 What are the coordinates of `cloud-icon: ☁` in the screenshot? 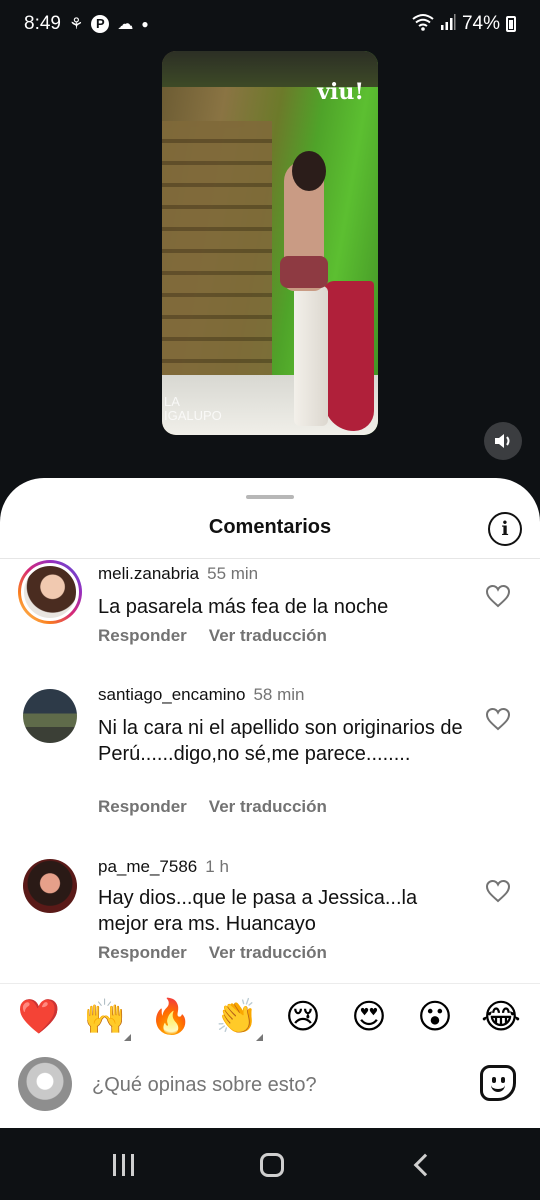 It's located at (125, 24).